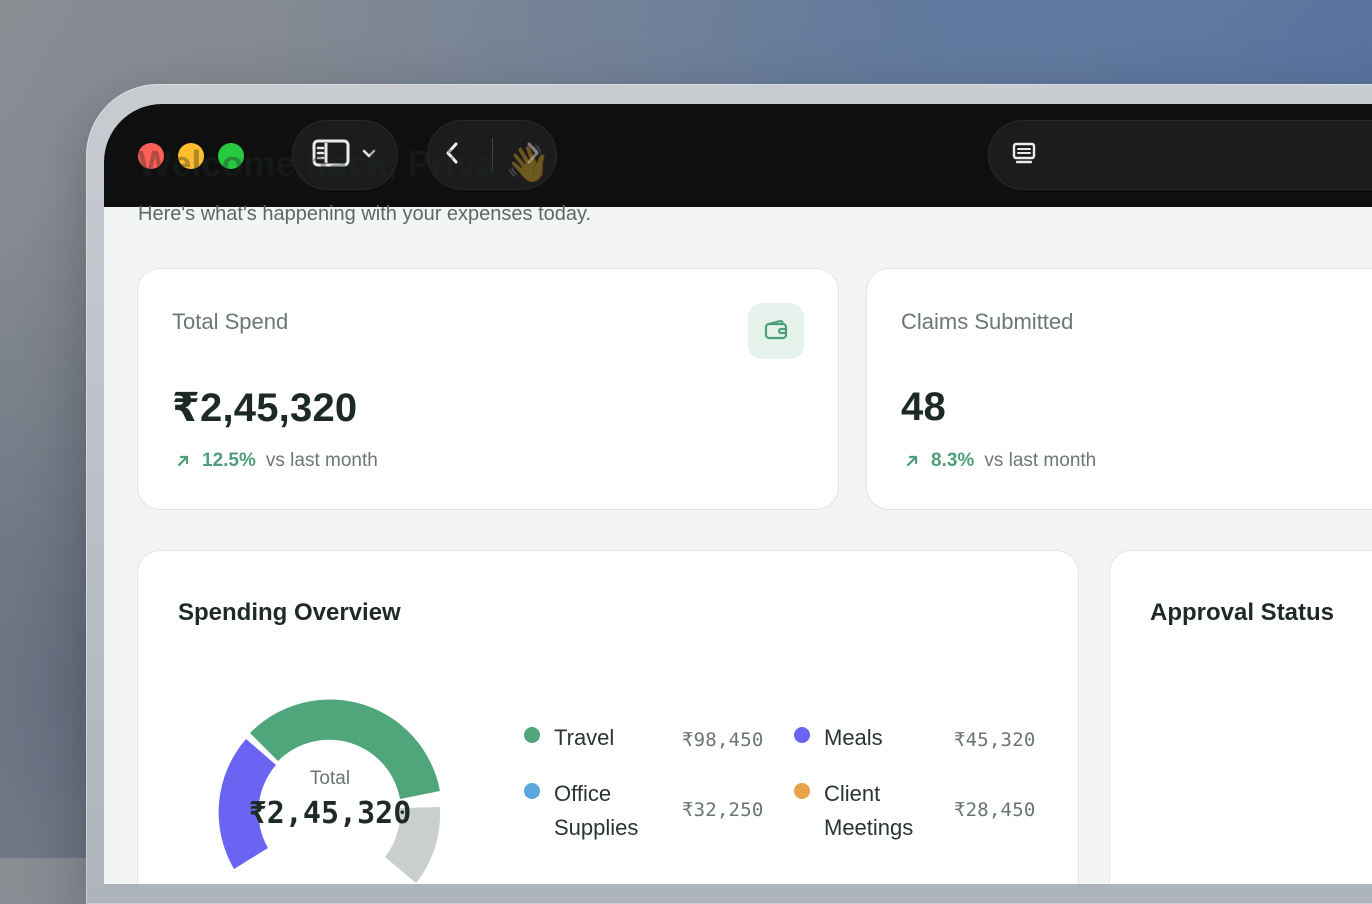  What do you see at coordinates (329, 791) in the screenshot?
I see `donut-svg` at bounding box center [329, 791].